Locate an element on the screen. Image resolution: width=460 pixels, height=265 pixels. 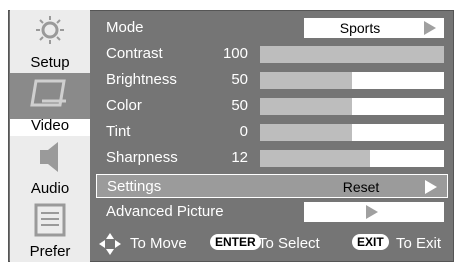
tab-video: Video is located at coordinates (50, 104).